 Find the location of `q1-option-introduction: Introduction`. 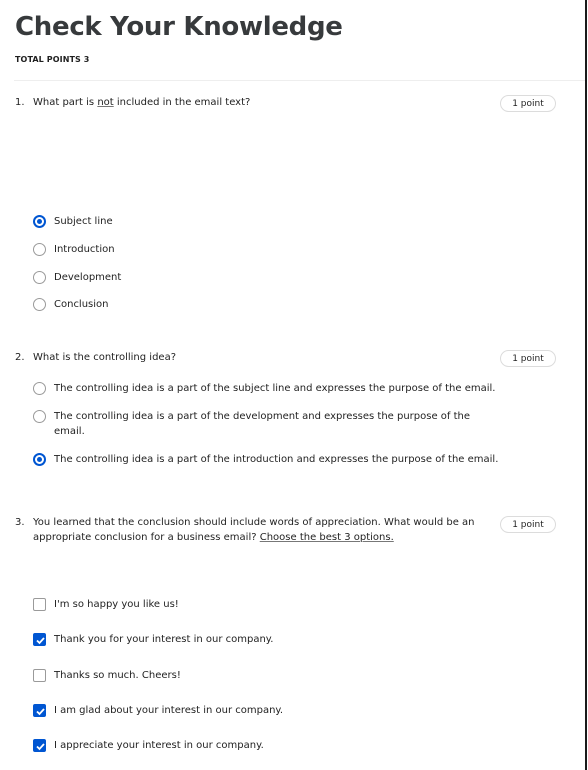

q1-option-introduction: Introduction is located at coordinates (74, 249).